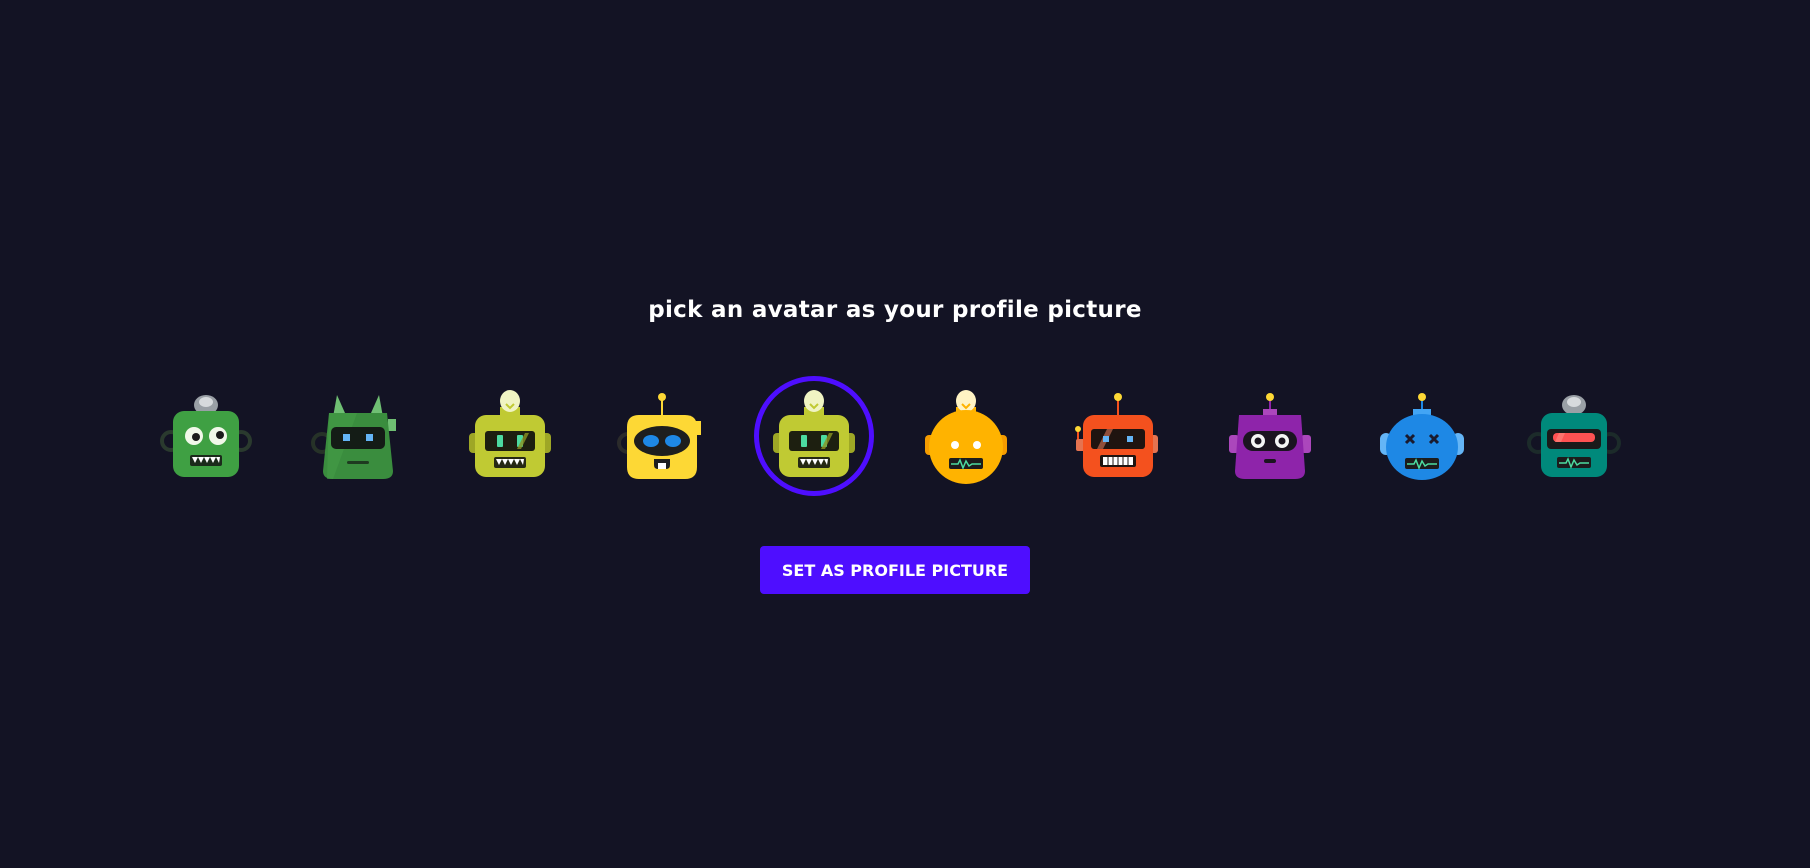 This screenshot has height=868, width=1810. Describe the element at coordinates (895, 570) in the screenshot. I see `set-profile-picture-button: SET AS PROFILE PICTURE` at that location.